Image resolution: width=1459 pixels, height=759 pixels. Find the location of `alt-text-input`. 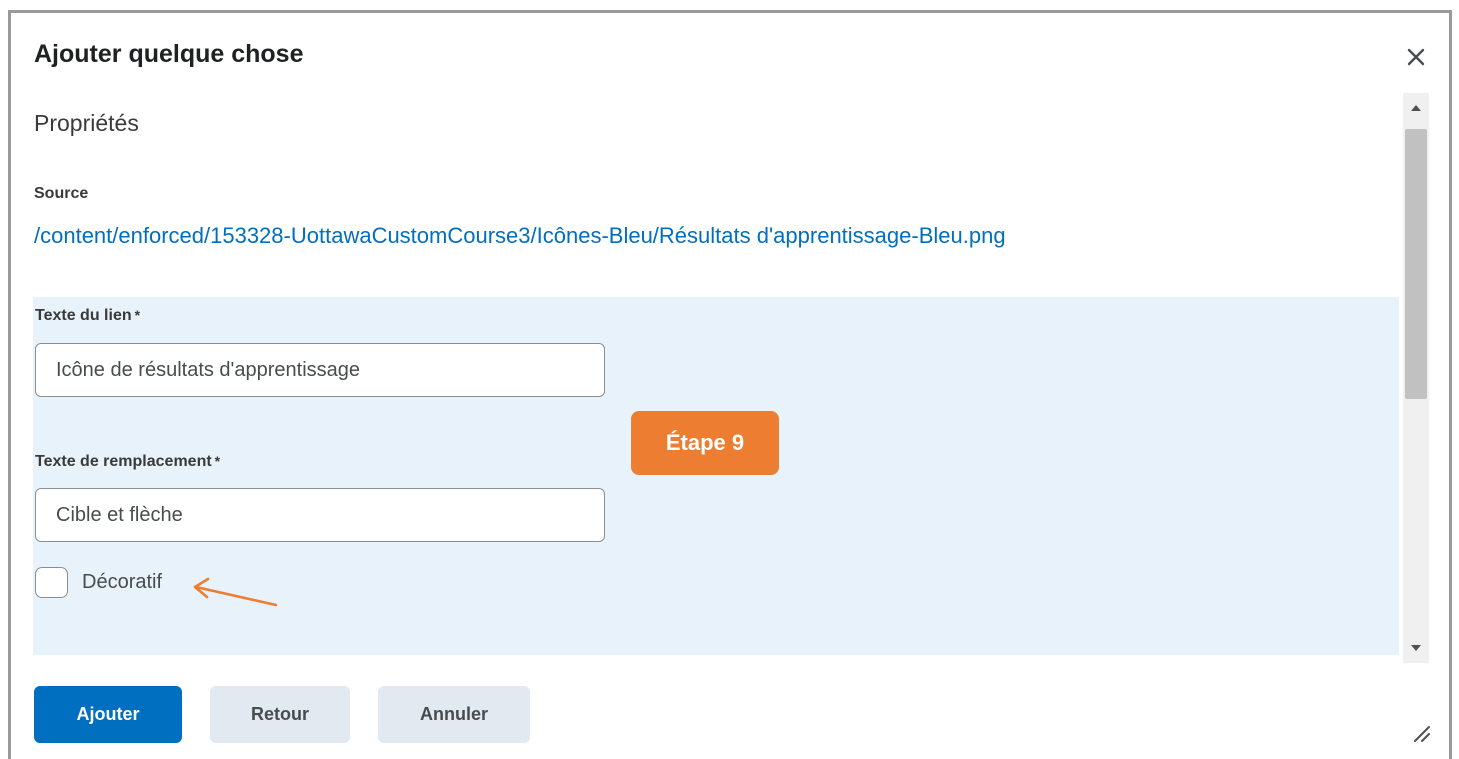

alt-text-input is located at coordinates (320, 515).